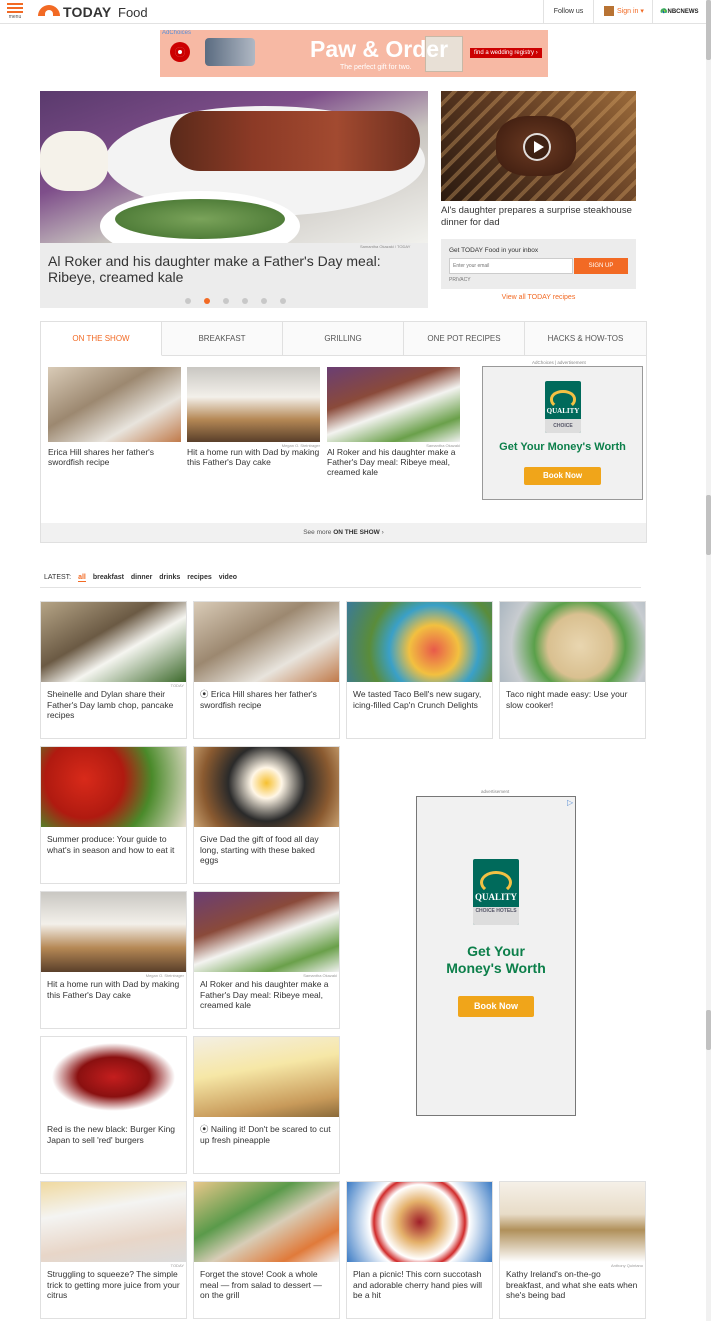  Describe the element at coordinates (169, 577) in the screenshot. I see `filter-drinks: drinks` at that location.